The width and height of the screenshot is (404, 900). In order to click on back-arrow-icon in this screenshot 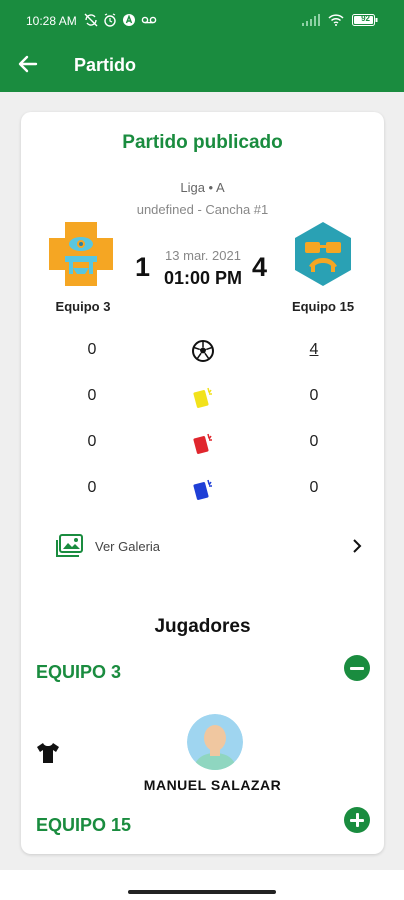, I will do `click(28, 64)`.